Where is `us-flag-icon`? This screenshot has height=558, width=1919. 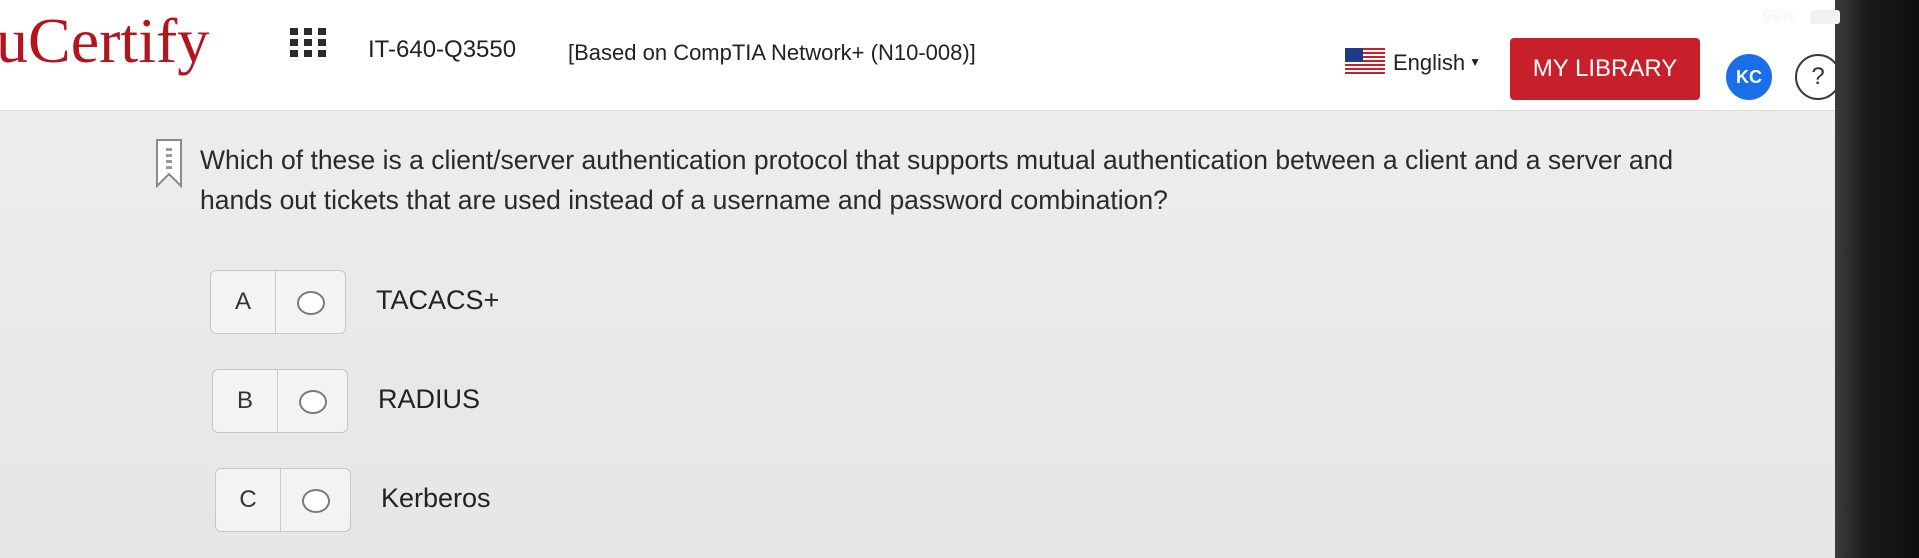
us-flag-icon is located at coordinates (1365, 61).